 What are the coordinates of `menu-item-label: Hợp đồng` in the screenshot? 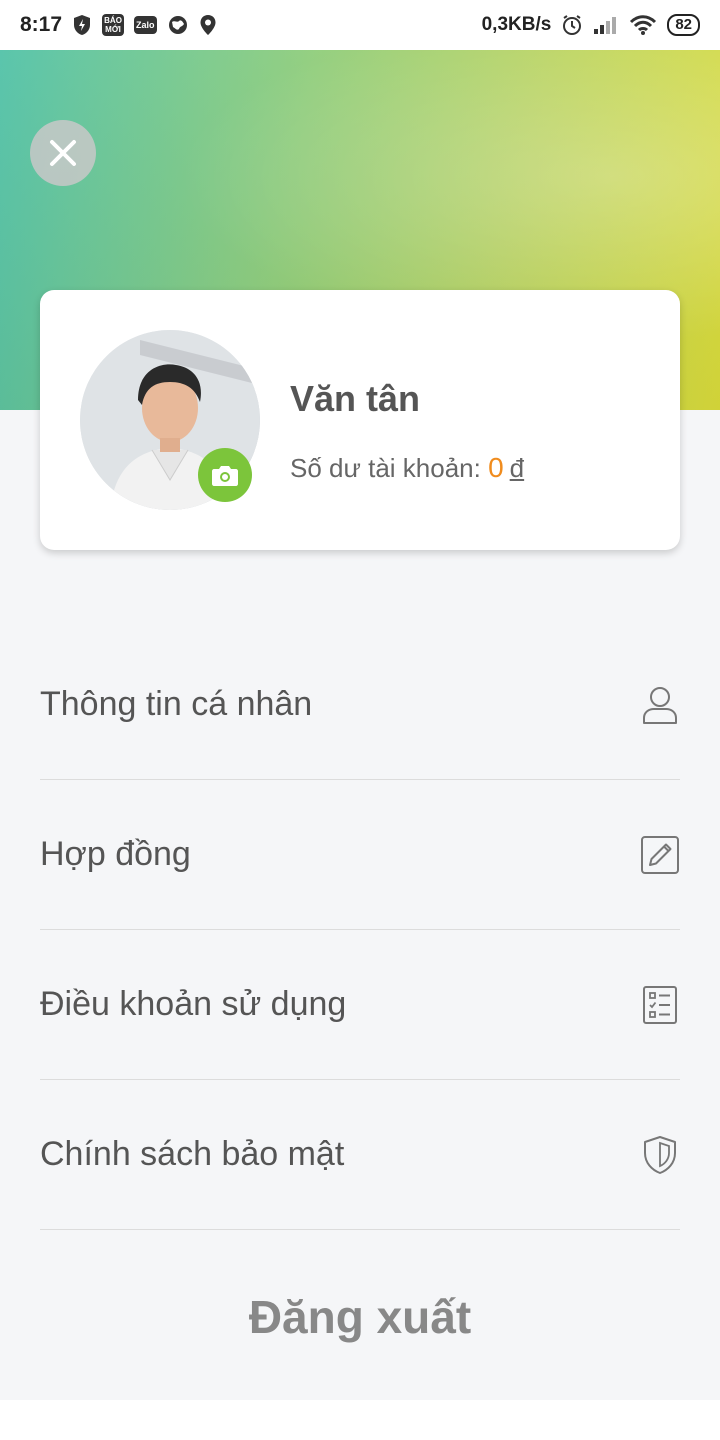 It's located at (115, 854).